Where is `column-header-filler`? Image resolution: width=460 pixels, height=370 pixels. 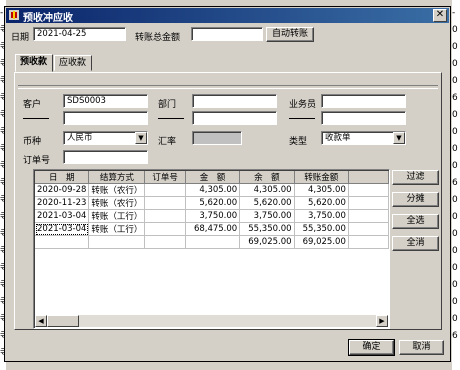 column-header-filler is located at coordinates (368, 177).